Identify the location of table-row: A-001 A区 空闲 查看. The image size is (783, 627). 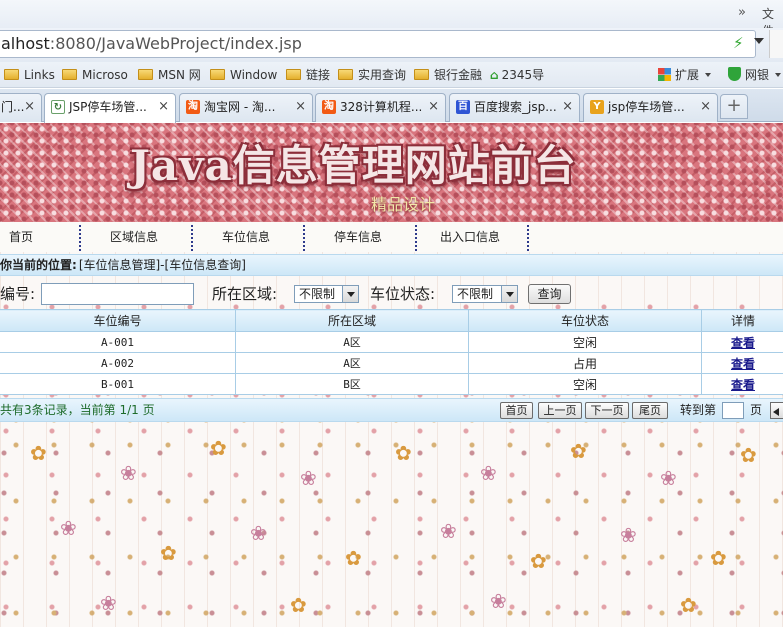
(391, 342).